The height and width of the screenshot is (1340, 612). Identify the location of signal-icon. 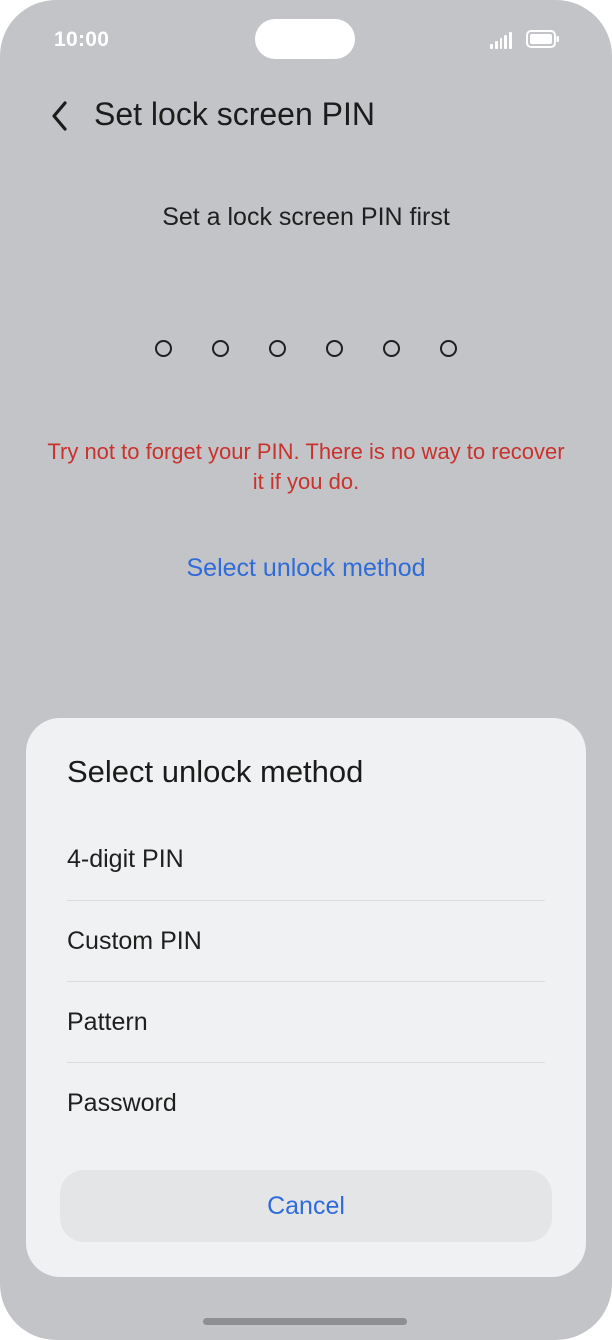
(501, 40).